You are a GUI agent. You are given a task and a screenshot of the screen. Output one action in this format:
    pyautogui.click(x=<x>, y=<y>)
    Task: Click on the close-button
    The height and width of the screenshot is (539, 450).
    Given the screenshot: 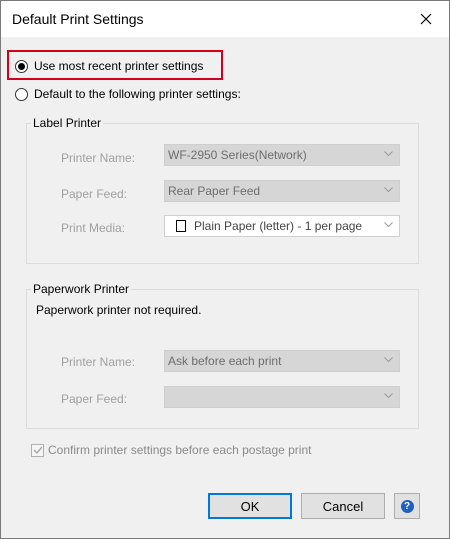 What is the action you would take?
    pyautogui.click(x=426, y=19)
    